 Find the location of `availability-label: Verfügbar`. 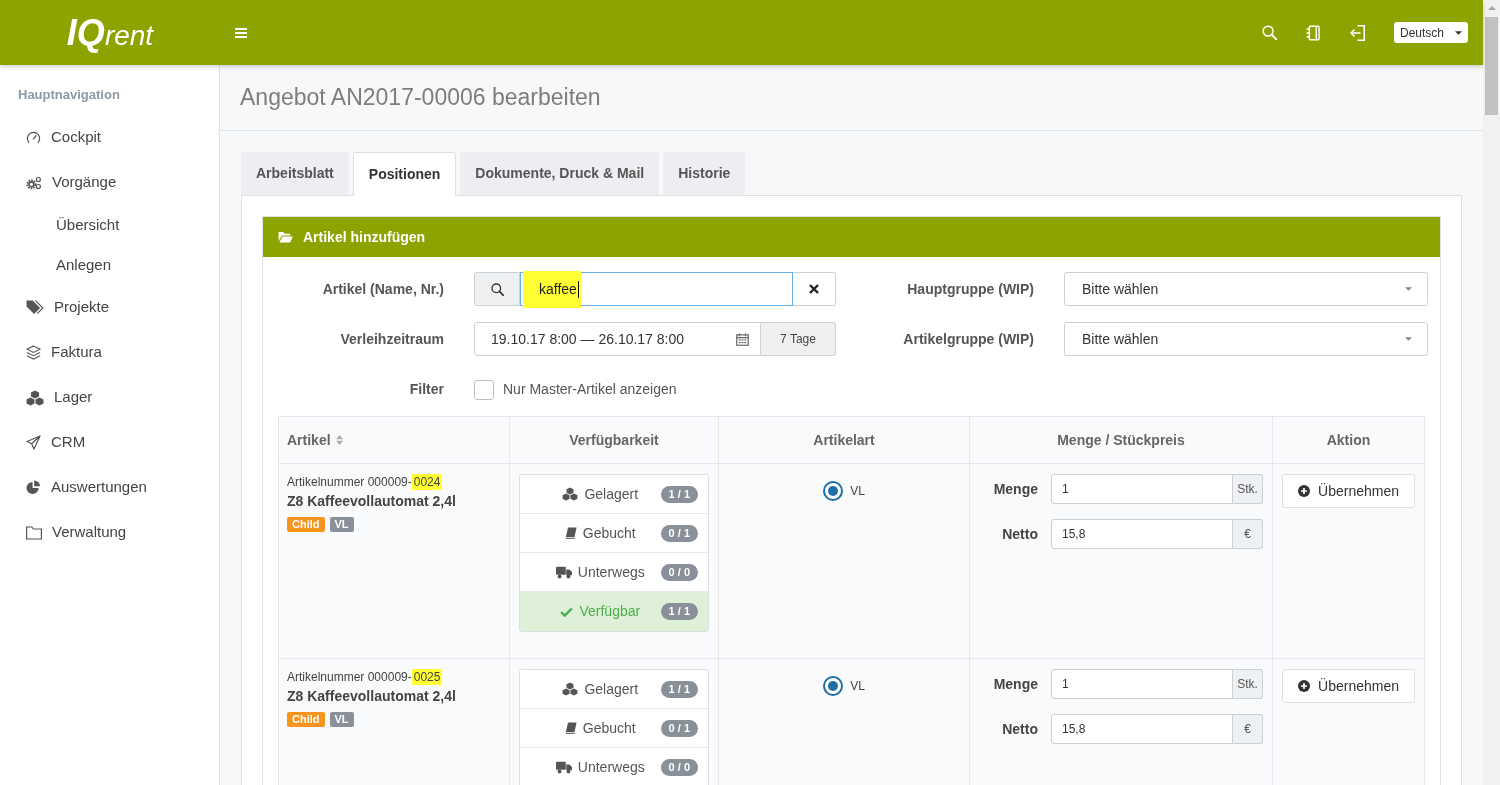

availability-label: Verfügbar is located at coordinates (610, 611).